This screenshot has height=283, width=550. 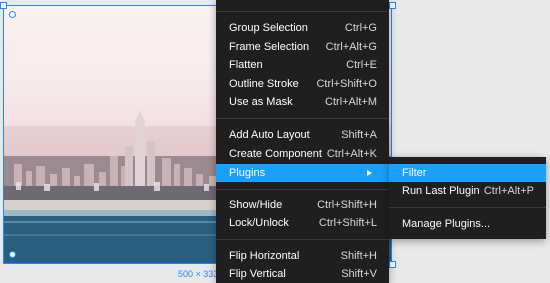 What do you see at coordinates (246, 65) in the screenshot?
I see `menu-item-label: Flatten` at bounding box center [246, 65].